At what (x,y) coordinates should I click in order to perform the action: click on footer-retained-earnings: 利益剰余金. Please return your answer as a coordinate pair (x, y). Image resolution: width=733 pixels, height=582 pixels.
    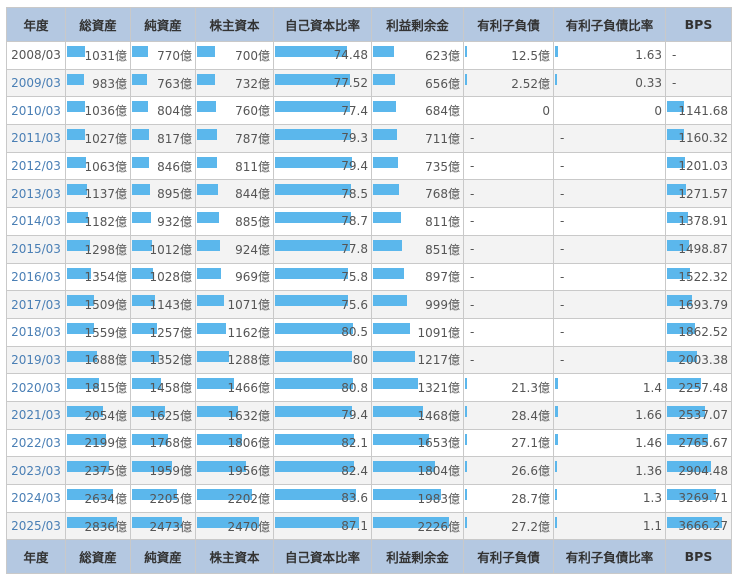
    Looking at the image, I should click on (417, 557).